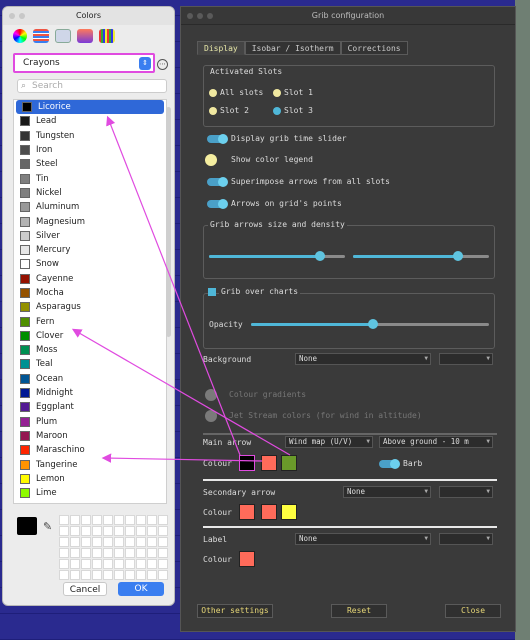 The image size is (530, 640). I want to click on show-legend-radio, so click(211, 160).